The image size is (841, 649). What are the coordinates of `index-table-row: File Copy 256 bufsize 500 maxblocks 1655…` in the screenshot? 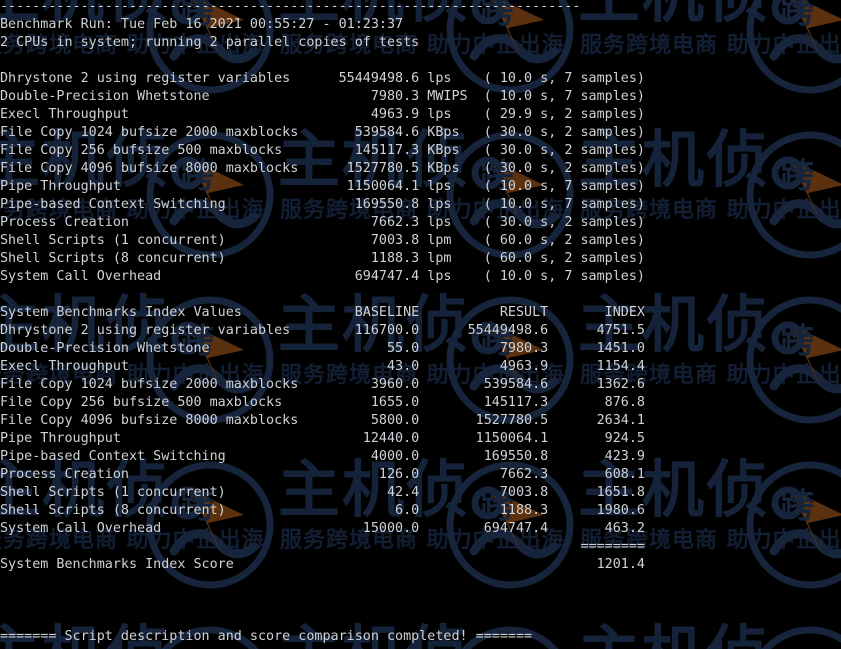 It's located at (322, 402).